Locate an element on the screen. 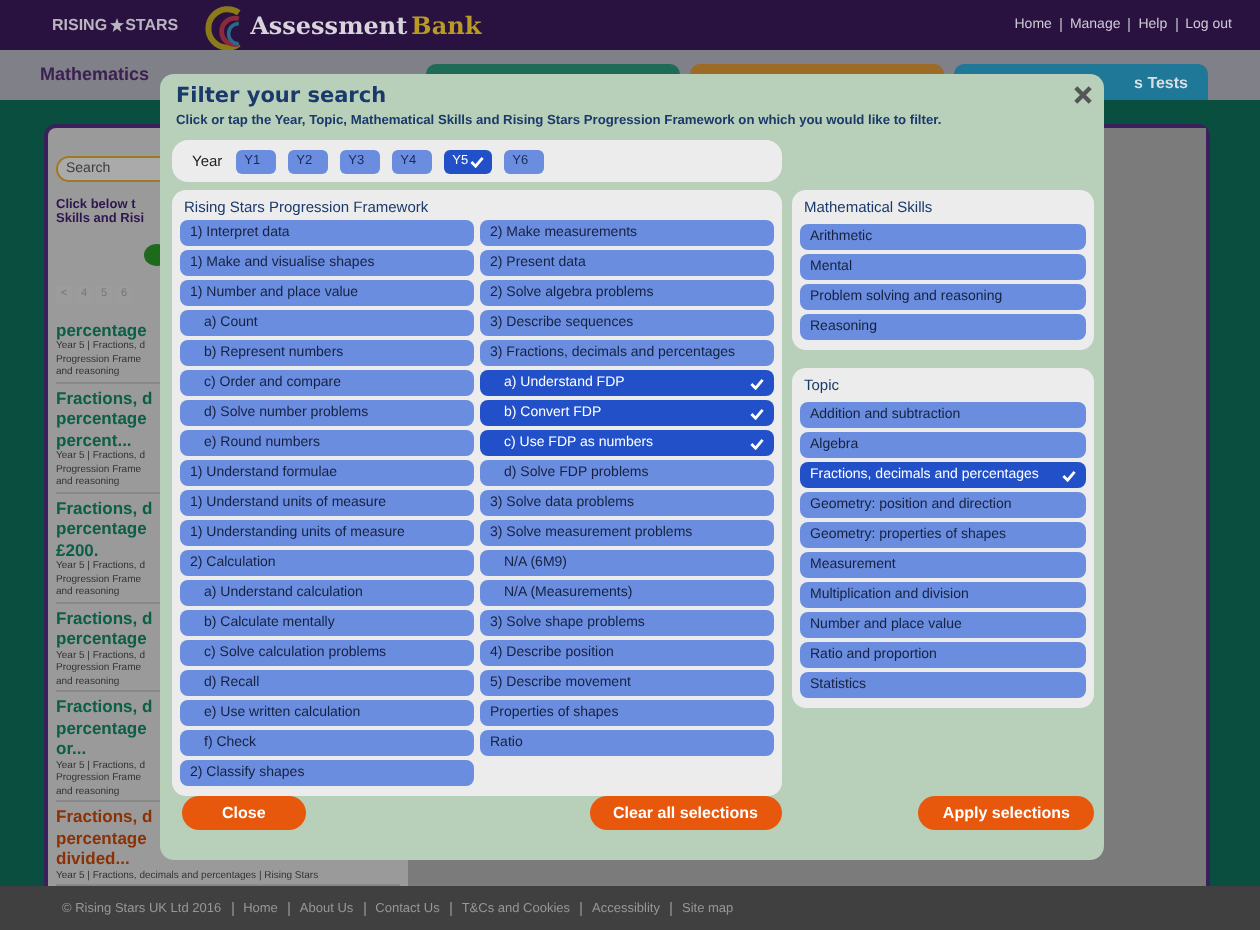  brand-text: RISING is located at coordinates (80, 25).